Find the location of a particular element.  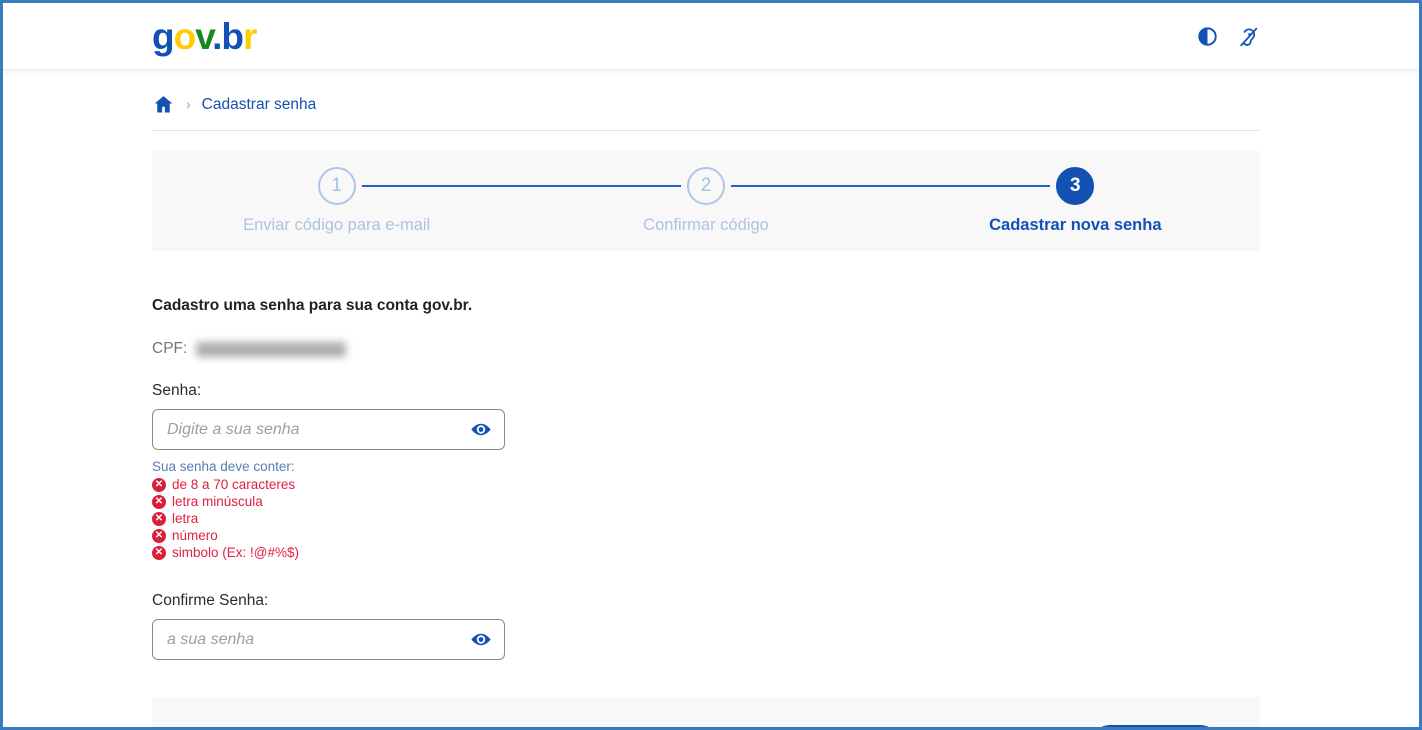

breadcrumb: › Cadastrar senha is located at coordinates (706, 104).